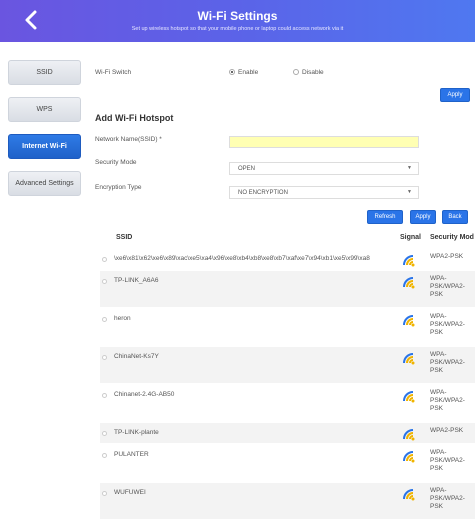 The height and width of the screenshot is (519, 475). Describe the element at coordinates (232, 72) in the screenshot. I see `radio-selected-icon` at that location.